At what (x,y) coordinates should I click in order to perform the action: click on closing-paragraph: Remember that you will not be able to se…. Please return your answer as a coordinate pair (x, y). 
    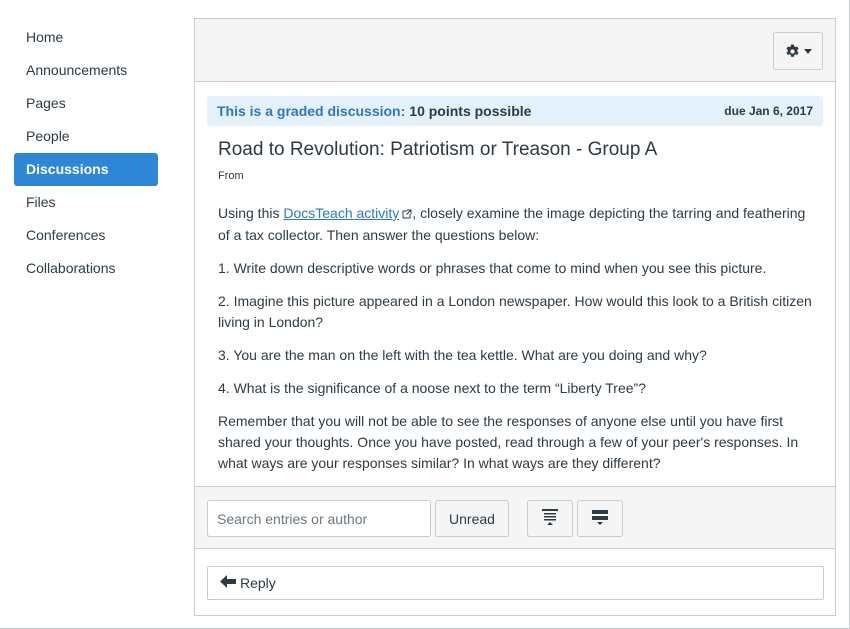
    Looking at the image, I should click on (508, 442).